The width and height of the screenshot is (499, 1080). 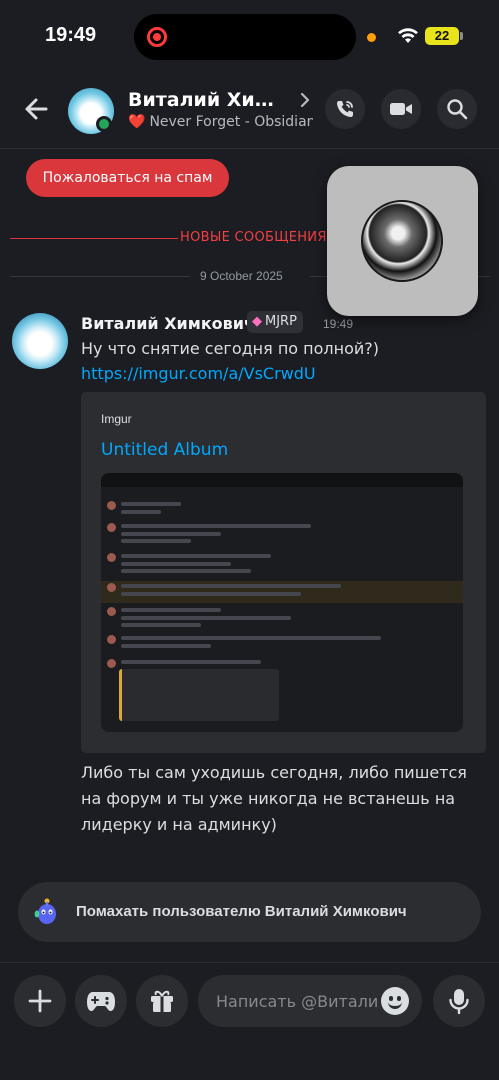 I want to click on microphone-icon, so click(x=459, y=1002).